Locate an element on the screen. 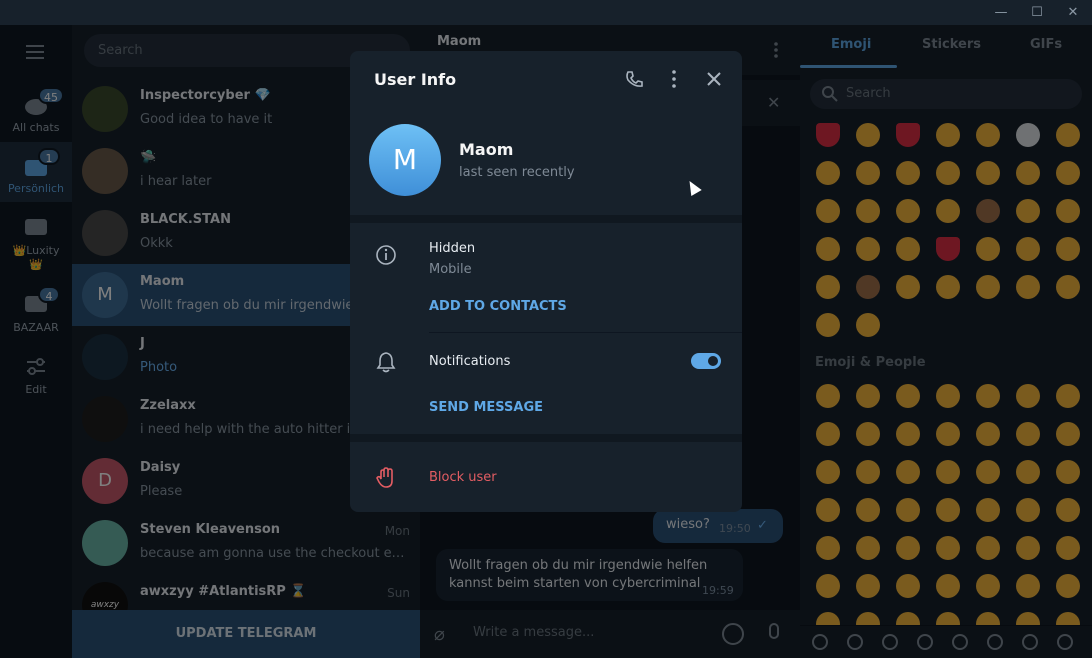 This screenshot has height=658, width=1092. phone-label: Mobile is located at coordinates (450, 269).